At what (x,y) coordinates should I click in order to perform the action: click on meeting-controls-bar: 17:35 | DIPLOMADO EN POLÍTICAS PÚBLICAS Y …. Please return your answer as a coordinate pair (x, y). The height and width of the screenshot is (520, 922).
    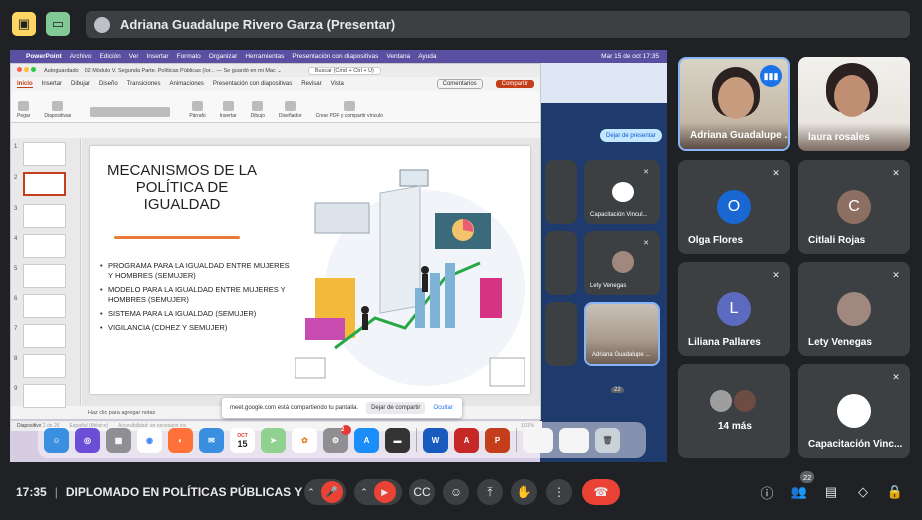
    Looking at the image, I should click on (461, 495).